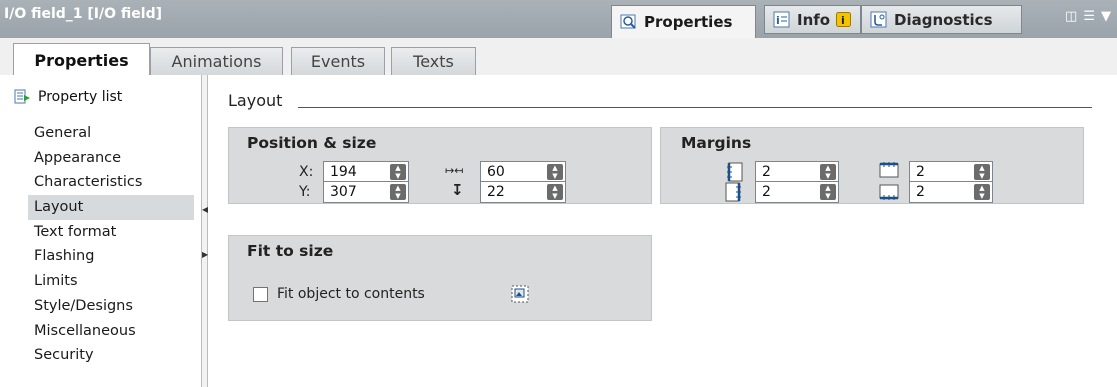 This screenshot has width=1117, height=387. What do you see at coordinates (496, 192) in the screenshot?
I see `height-value: 22` at bounding box center [496, 192].